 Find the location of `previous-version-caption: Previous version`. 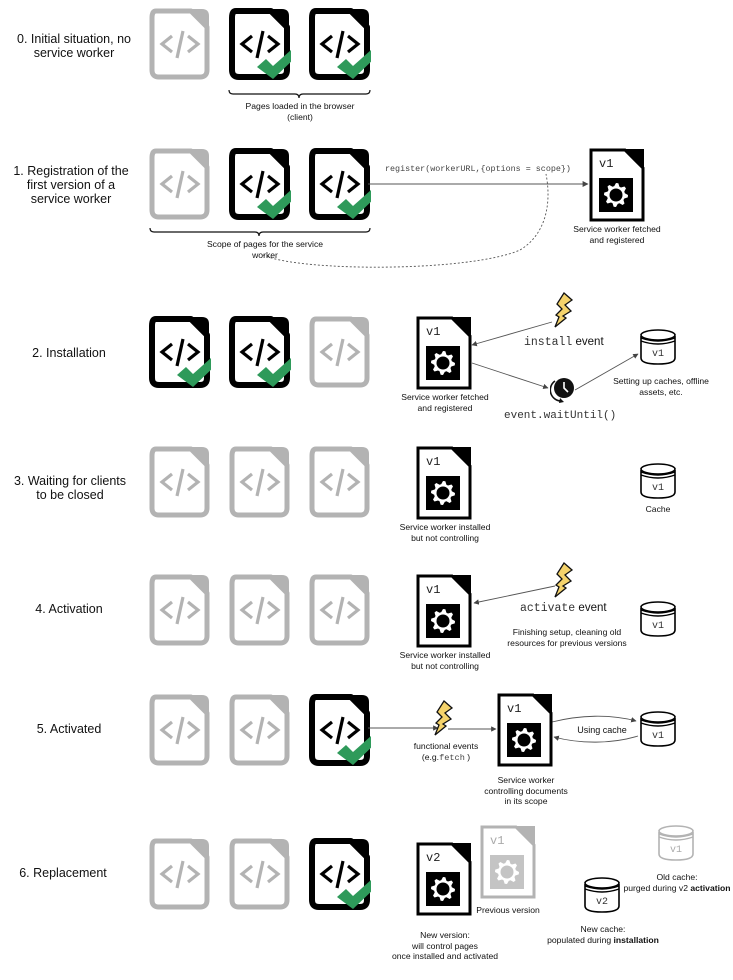

previous-version-caption: Previous version is located at coordinates (508, 910).